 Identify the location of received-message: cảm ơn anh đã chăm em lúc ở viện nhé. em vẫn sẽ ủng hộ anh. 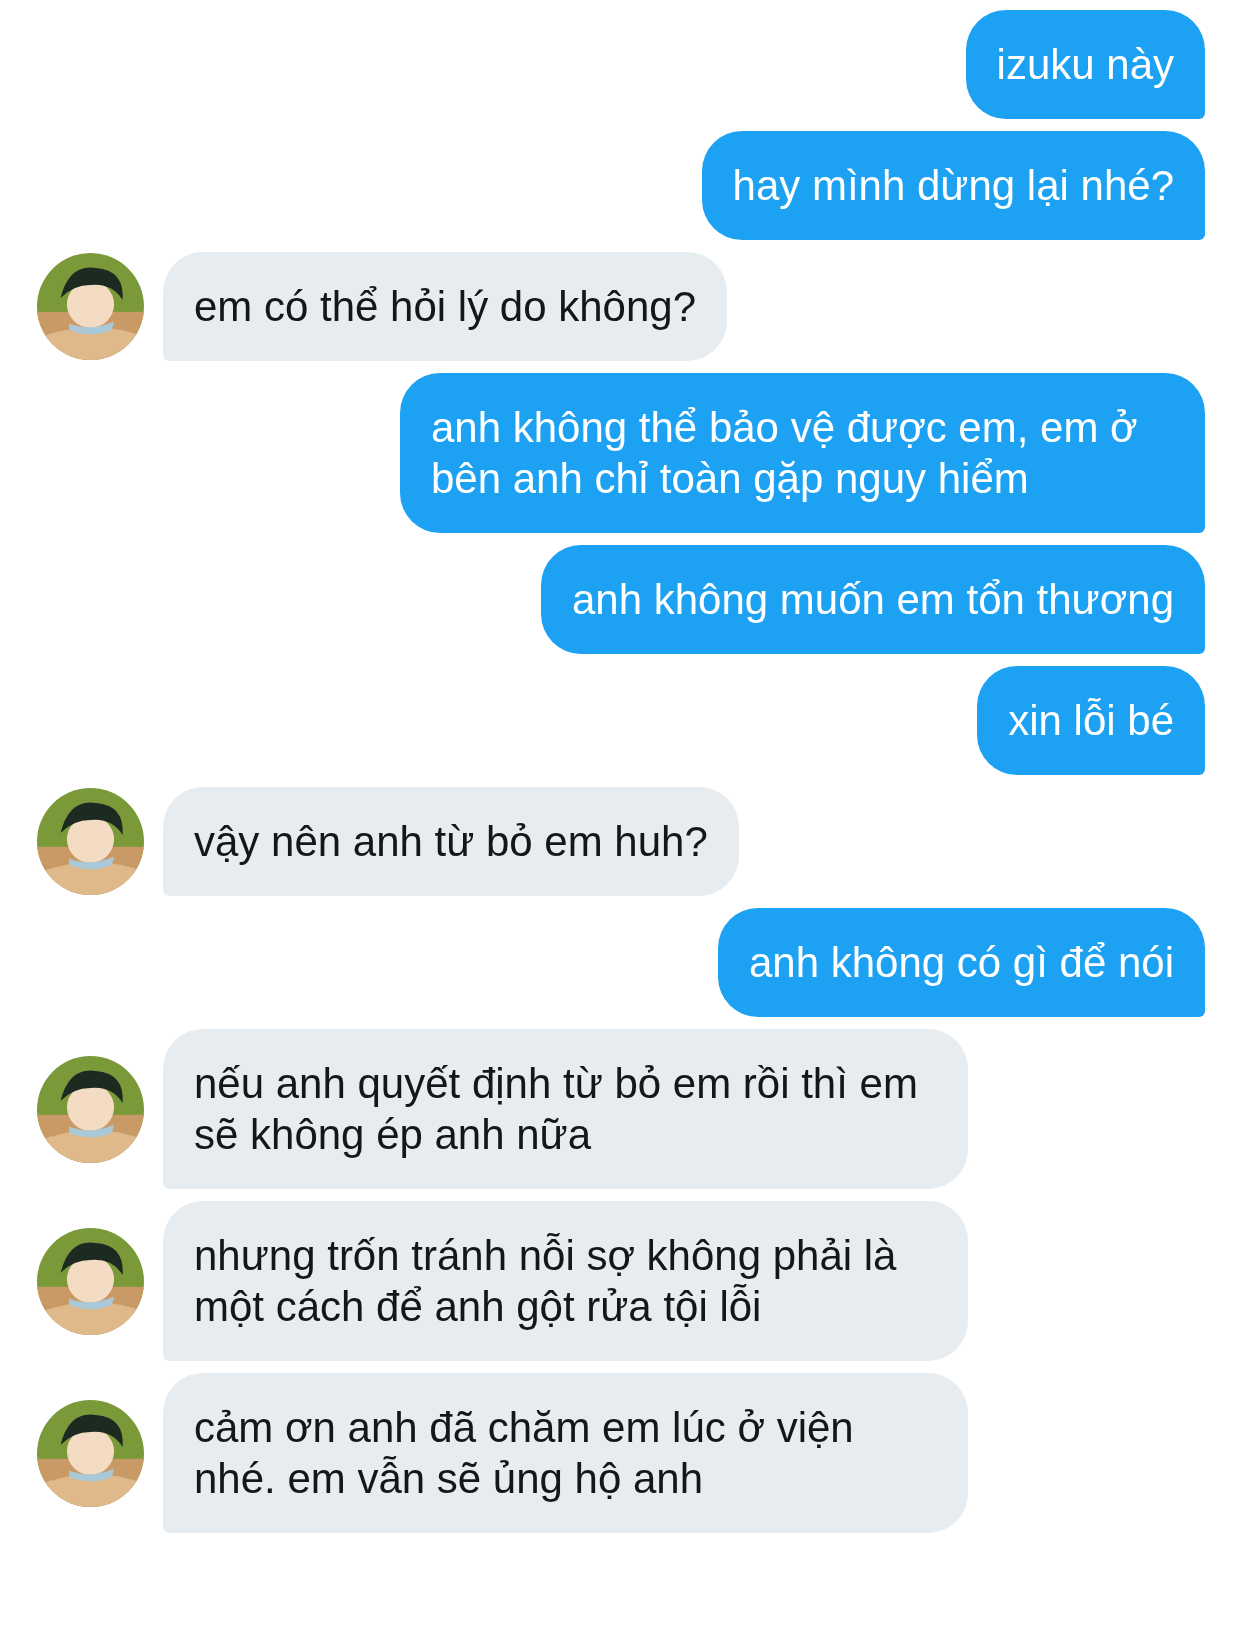
(565, 1453).